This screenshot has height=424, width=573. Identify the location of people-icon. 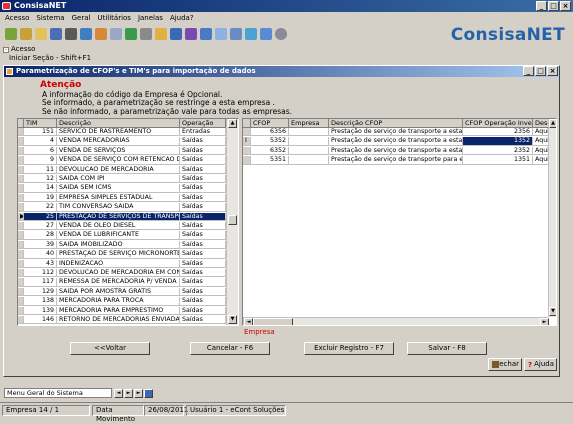
(11, 34).